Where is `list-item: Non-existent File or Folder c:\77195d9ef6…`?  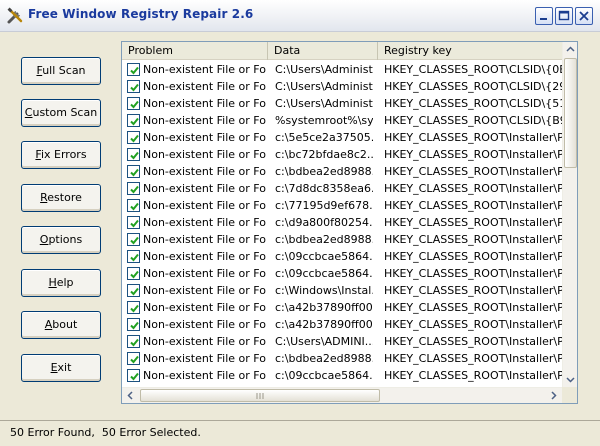 list-item: Non-existent File or Folder c:\77195d9ef6… is located at coordinates (342, 205).